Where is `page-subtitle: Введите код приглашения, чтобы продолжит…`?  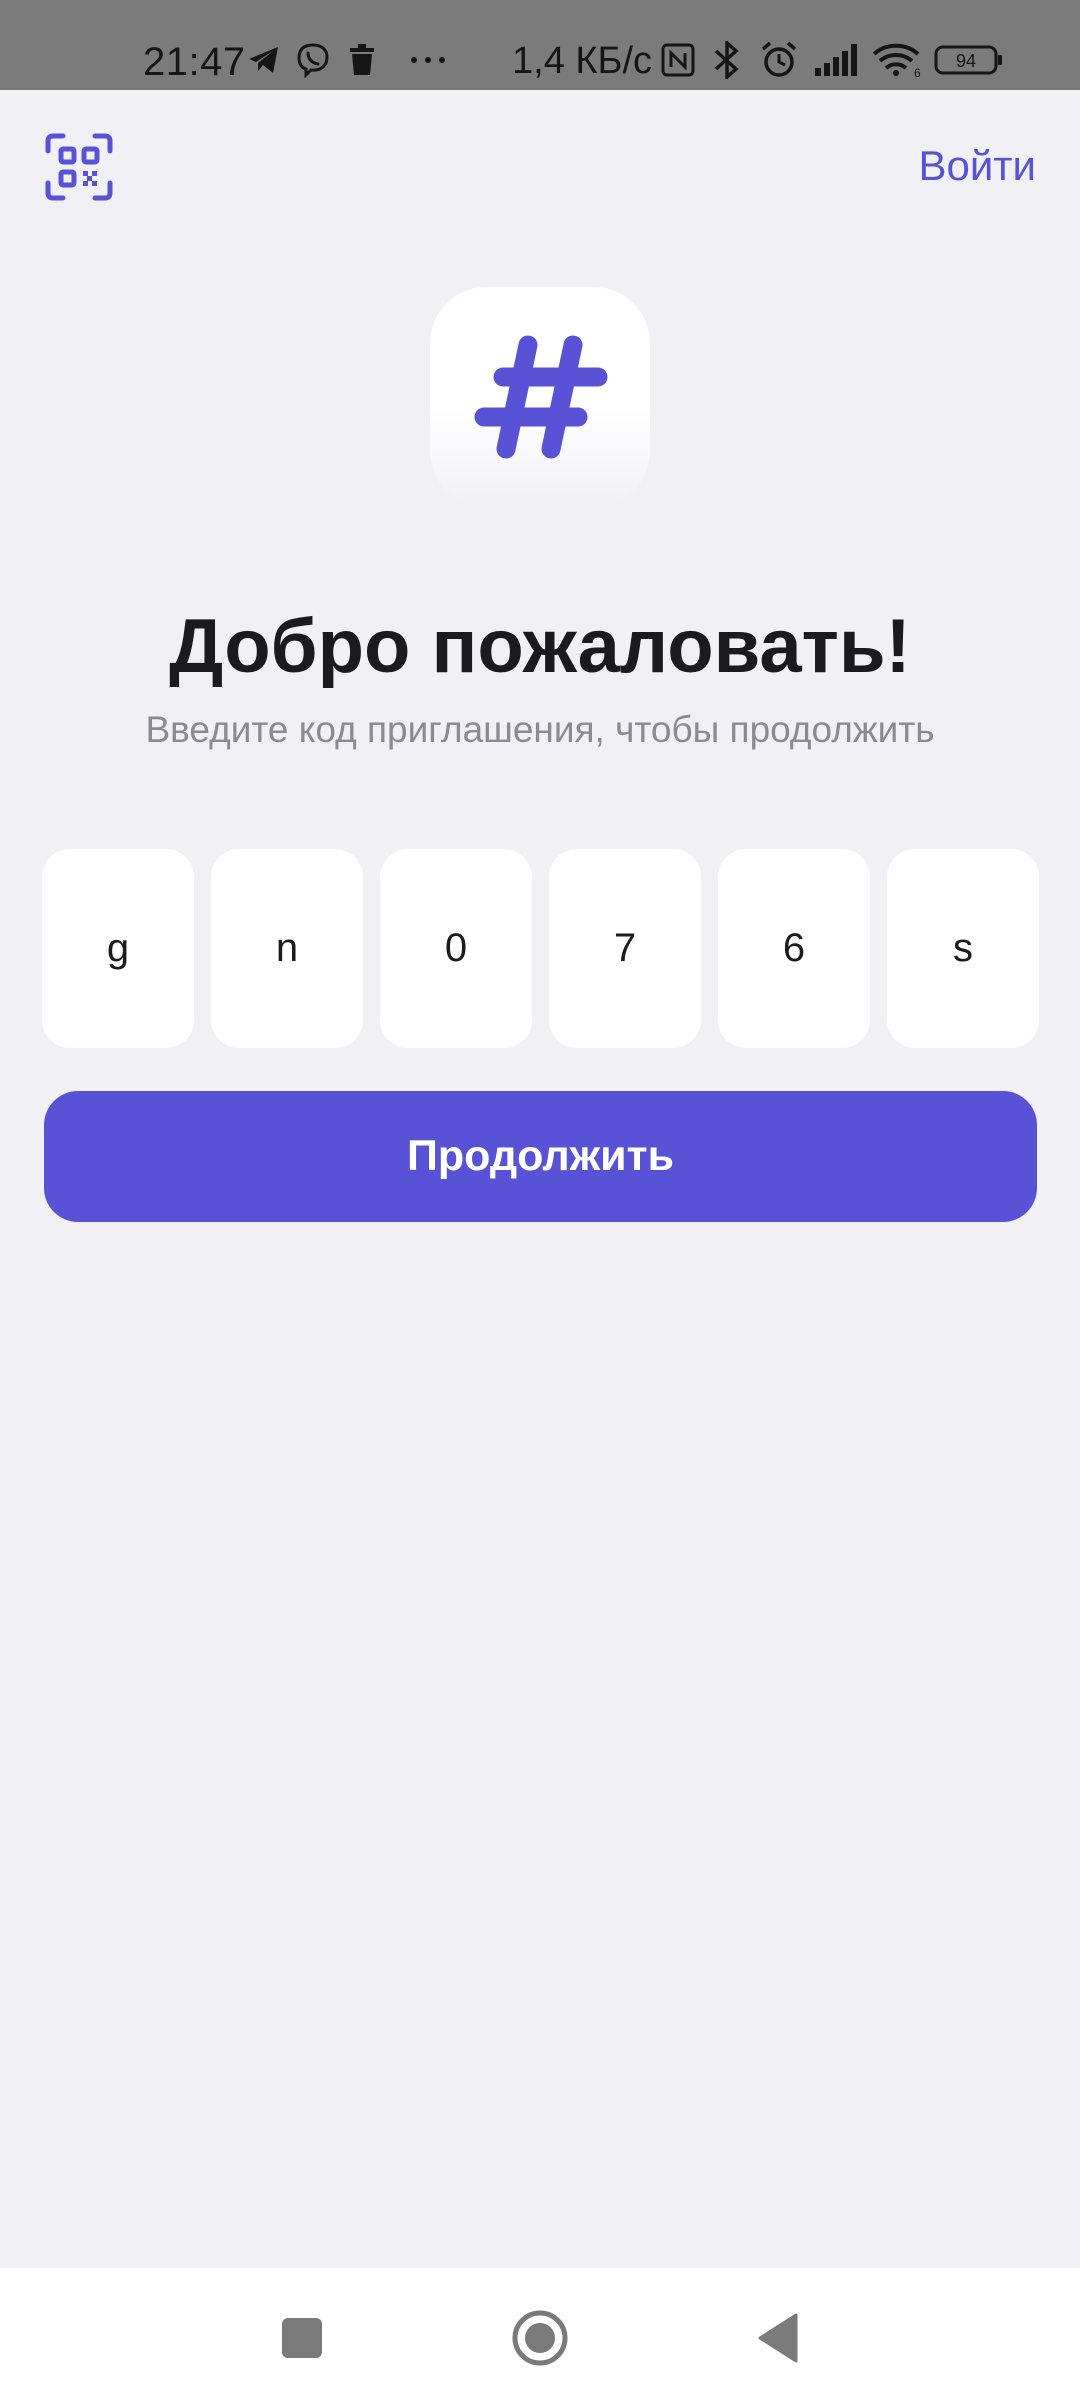
page-subtitle: Введите код приглашения, чтобы продолжит… is located at coordinates (540, 729).